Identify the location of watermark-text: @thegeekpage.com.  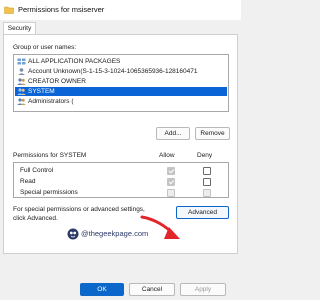
(115, 233).